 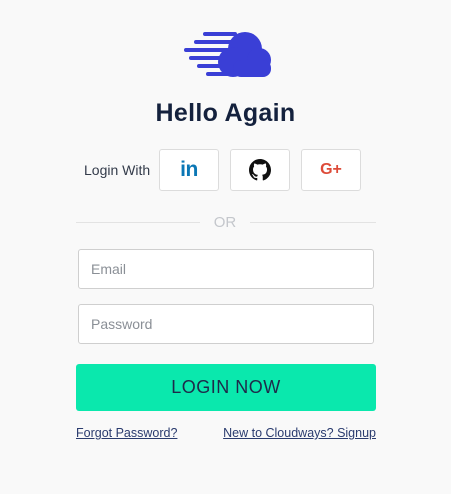 I want to click on divider-line-right, so click(x=313, y=222).